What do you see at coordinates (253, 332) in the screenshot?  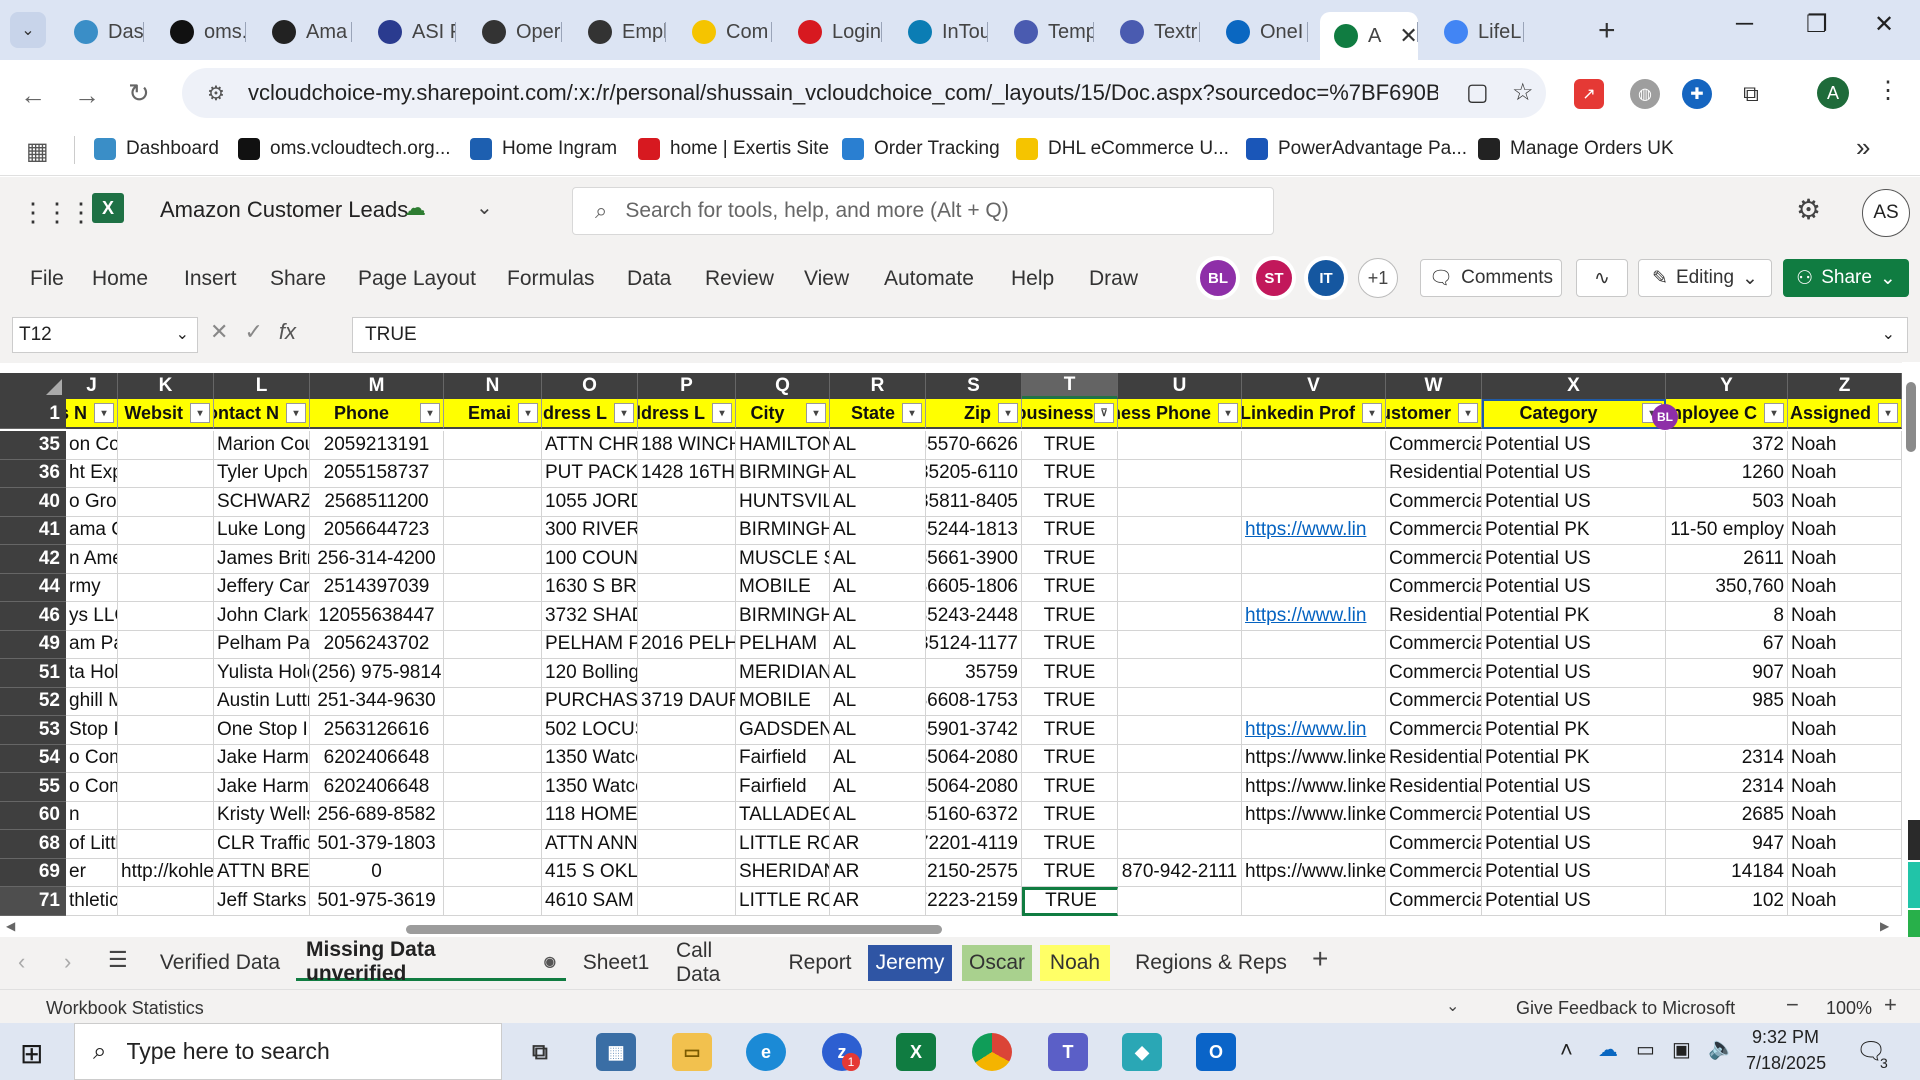 I see `enter-check-icon: ✓` at bounding box center [253, 332].